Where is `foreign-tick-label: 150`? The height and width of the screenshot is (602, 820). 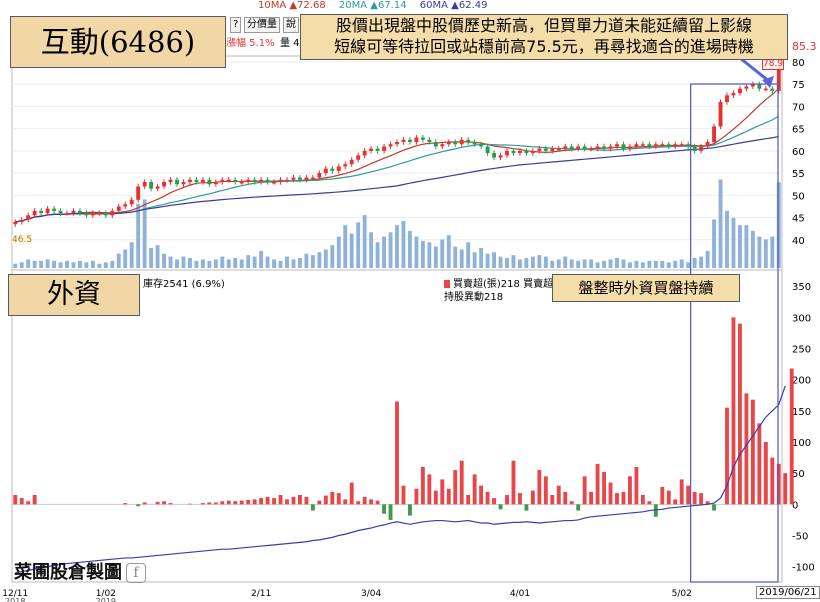
foreign-tick-label: 150 is located at coordinates (801, 412).